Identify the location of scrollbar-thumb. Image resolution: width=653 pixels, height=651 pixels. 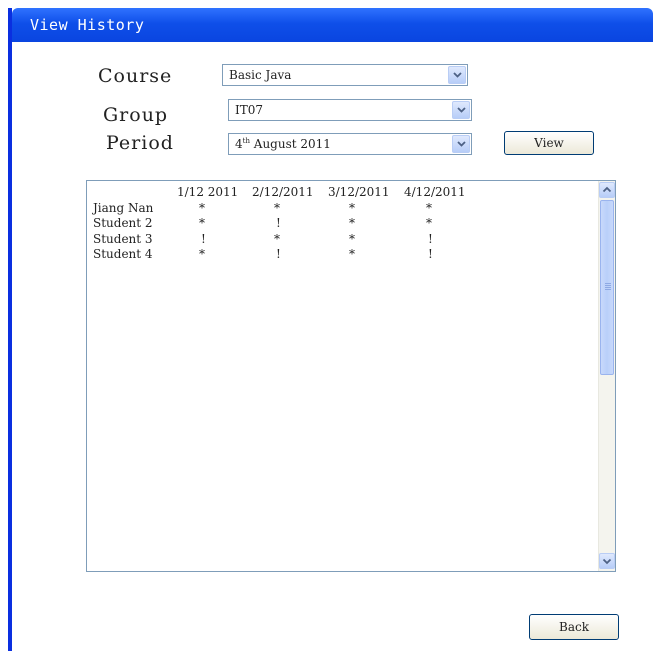
(607, 287).